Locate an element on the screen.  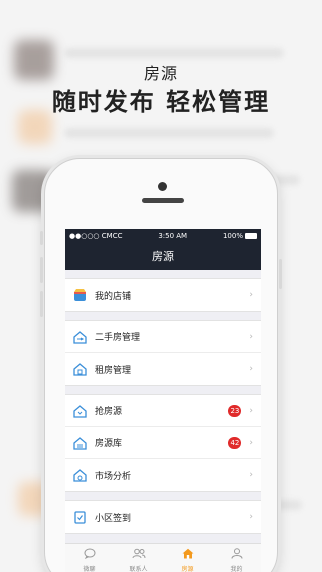
contacts-icon is located at coordinates (139, 553).